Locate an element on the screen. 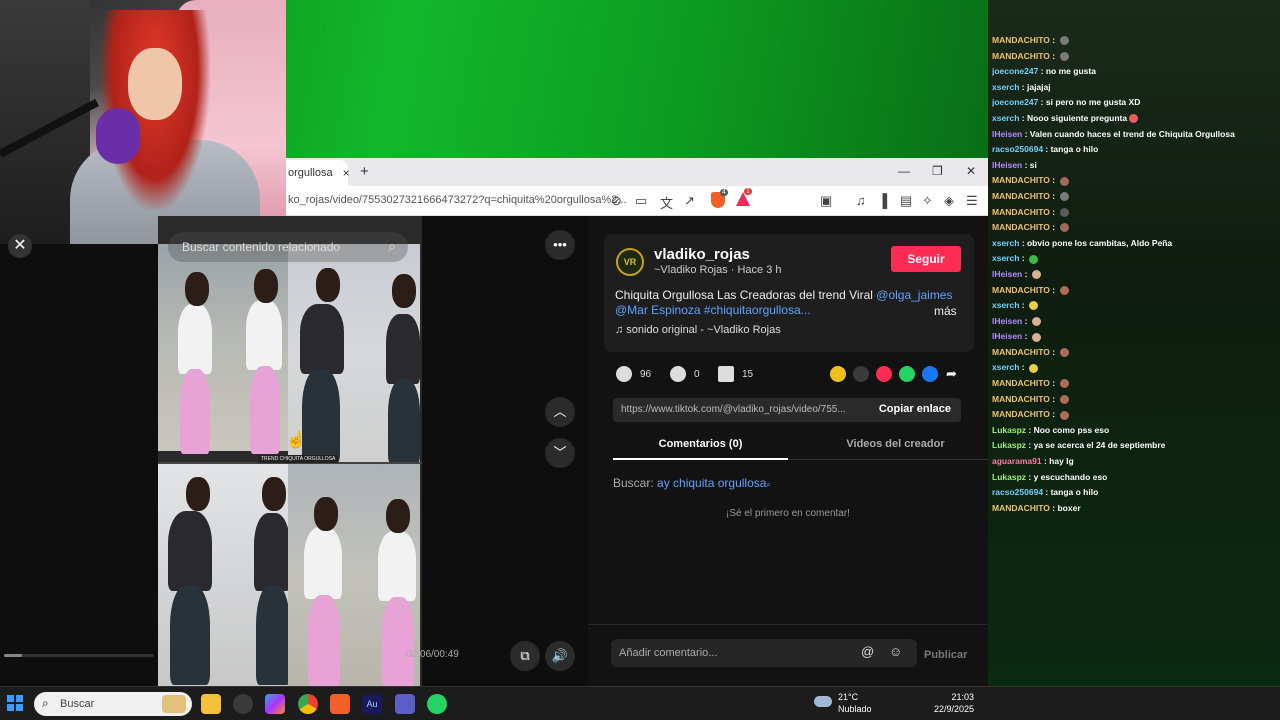 The width and height of the screenshot is (1280, 720). share-icon: ↗ is located at coordinates (689, 201).